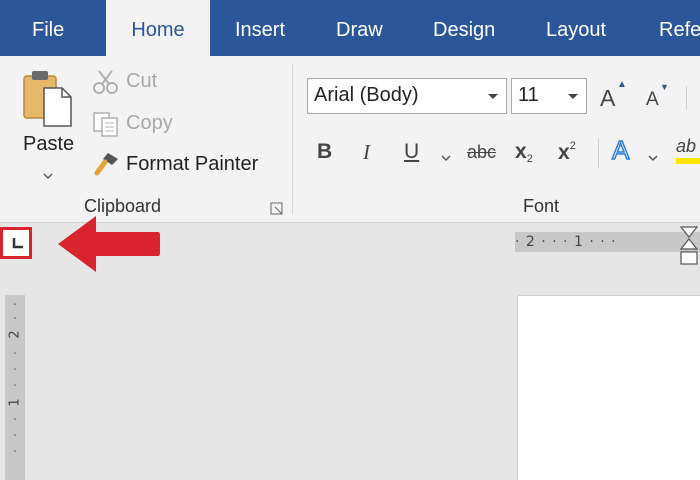 The height and width of the screenshot is (480, 700). What do you see at coordinates (48, 28) in the screenshot?
I see `tab-file: File` at bounding box center [48, 28].